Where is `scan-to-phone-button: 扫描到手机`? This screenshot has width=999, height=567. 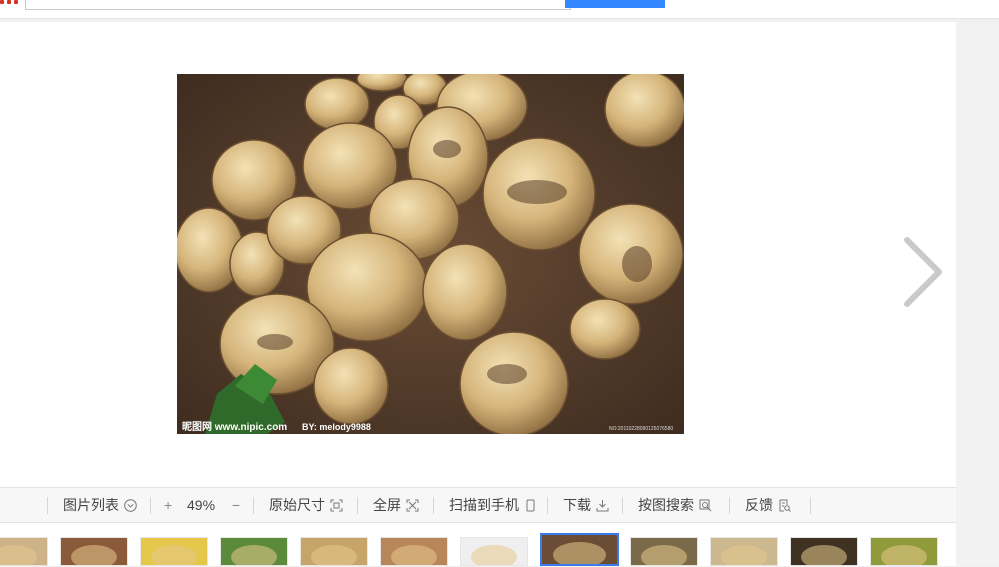 scan-to-phone-button: 扫描到手机 is located at coordinates (493, 505).